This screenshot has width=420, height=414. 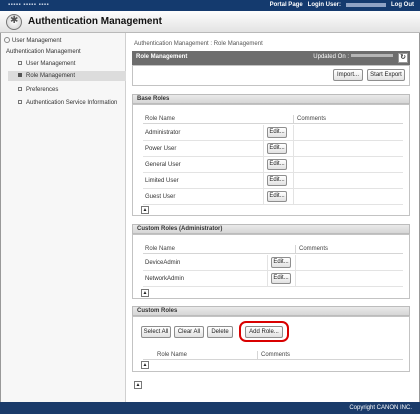 What do you see at coordinates (210, 408) in the screenshot?
I see `footer: Copyright CANON INC.` at bounding box center [210, 408].